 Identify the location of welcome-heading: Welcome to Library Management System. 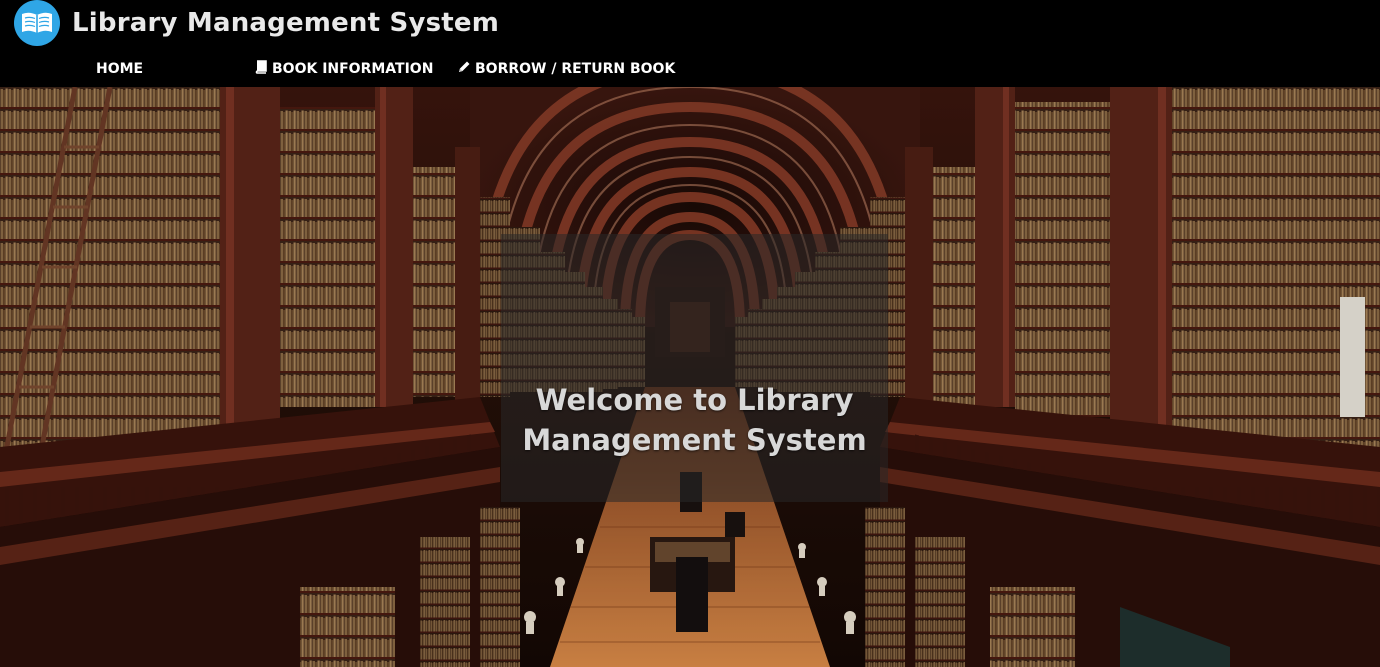
(694, 420).